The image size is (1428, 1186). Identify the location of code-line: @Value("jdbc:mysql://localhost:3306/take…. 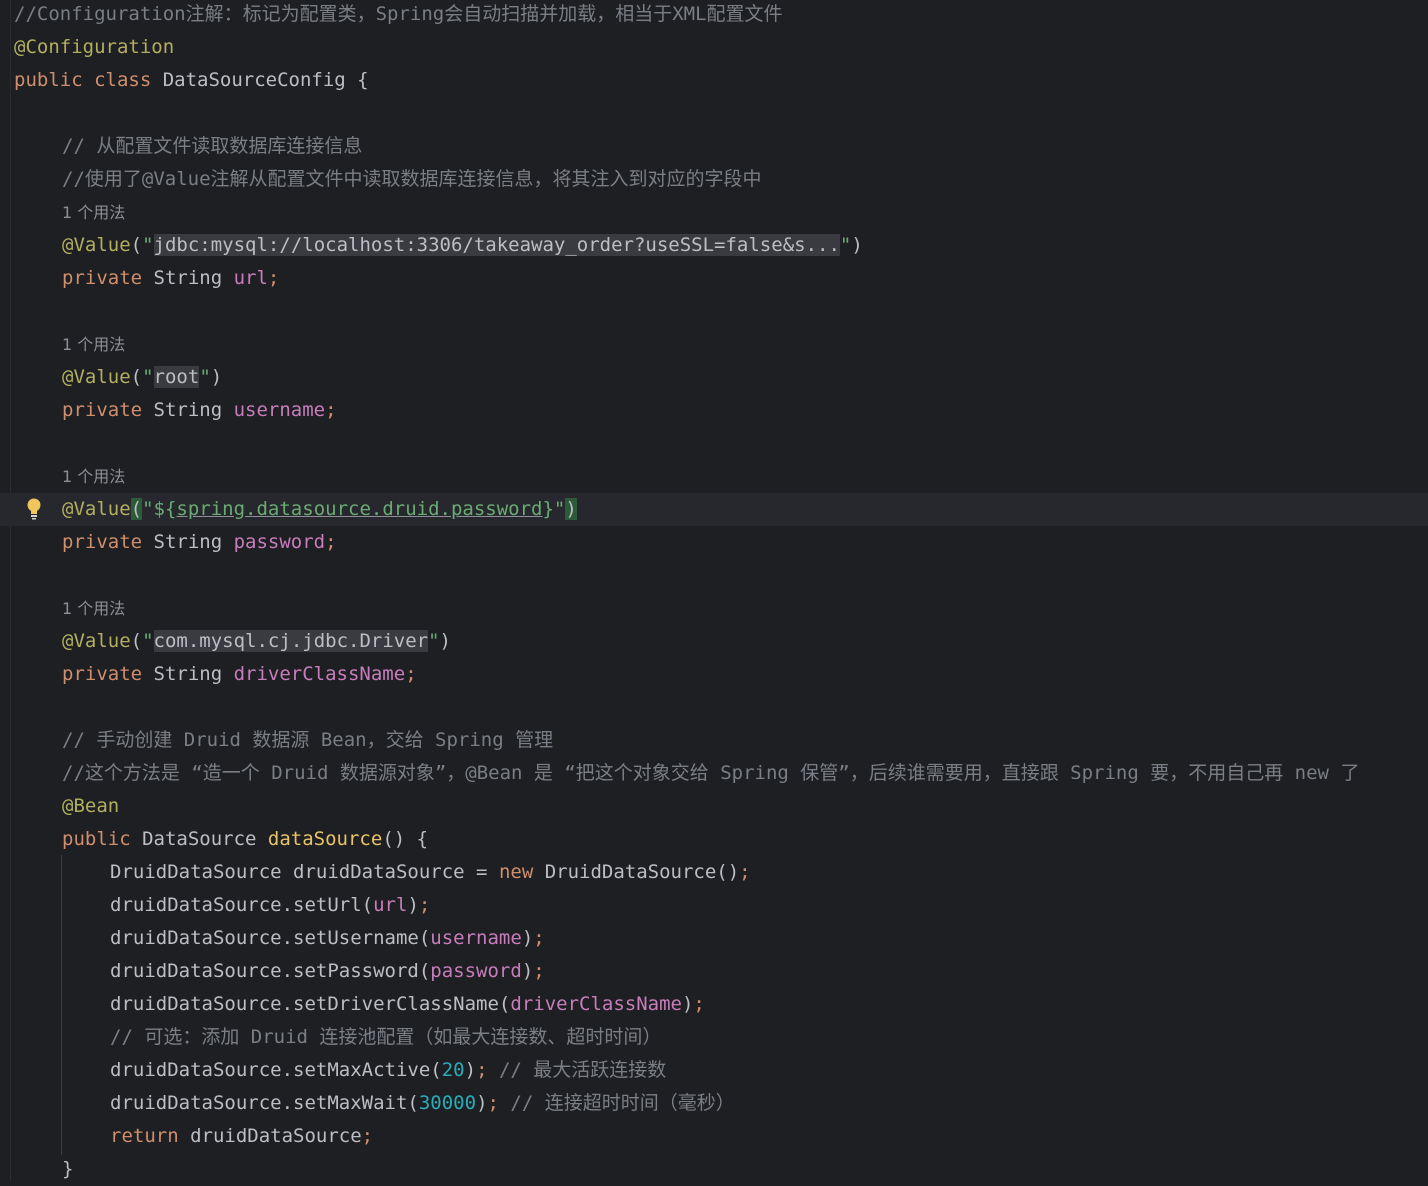
(714, 245).